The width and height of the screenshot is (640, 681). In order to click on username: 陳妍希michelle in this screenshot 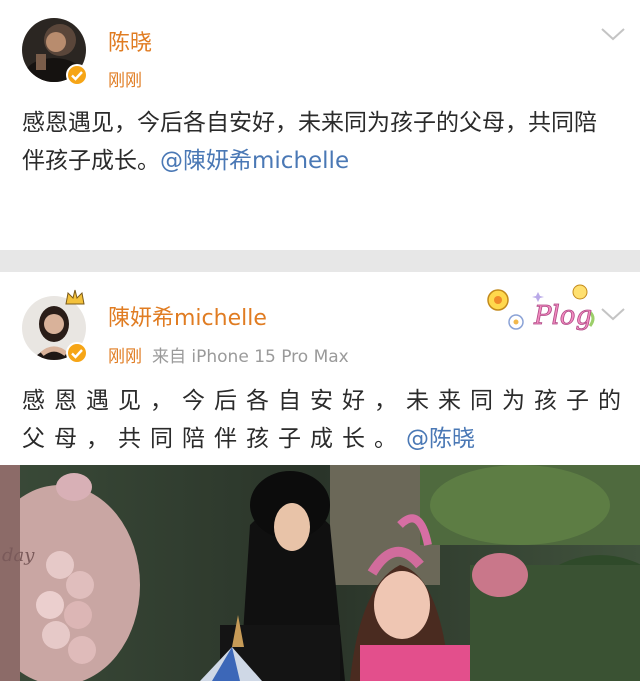, I will do `click(187, 316)`.